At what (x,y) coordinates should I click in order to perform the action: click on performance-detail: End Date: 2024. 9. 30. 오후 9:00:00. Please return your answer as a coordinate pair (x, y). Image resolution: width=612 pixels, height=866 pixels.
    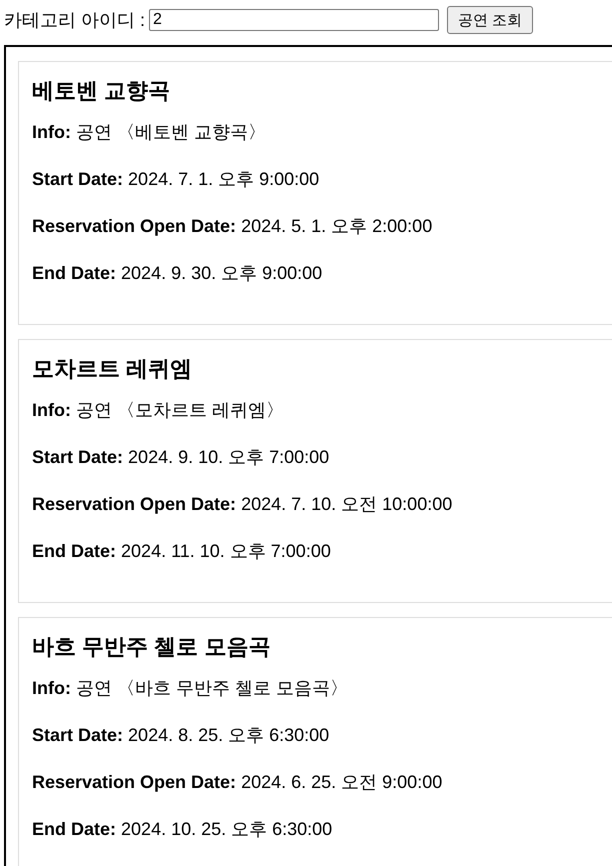
    Looking at the image, I should click on (178, 273).